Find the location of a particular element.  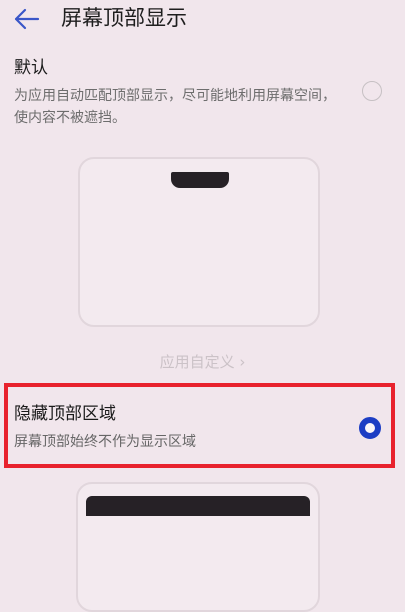

app-header: 屏幕顶部显示 is located at coordinates (202, 22).